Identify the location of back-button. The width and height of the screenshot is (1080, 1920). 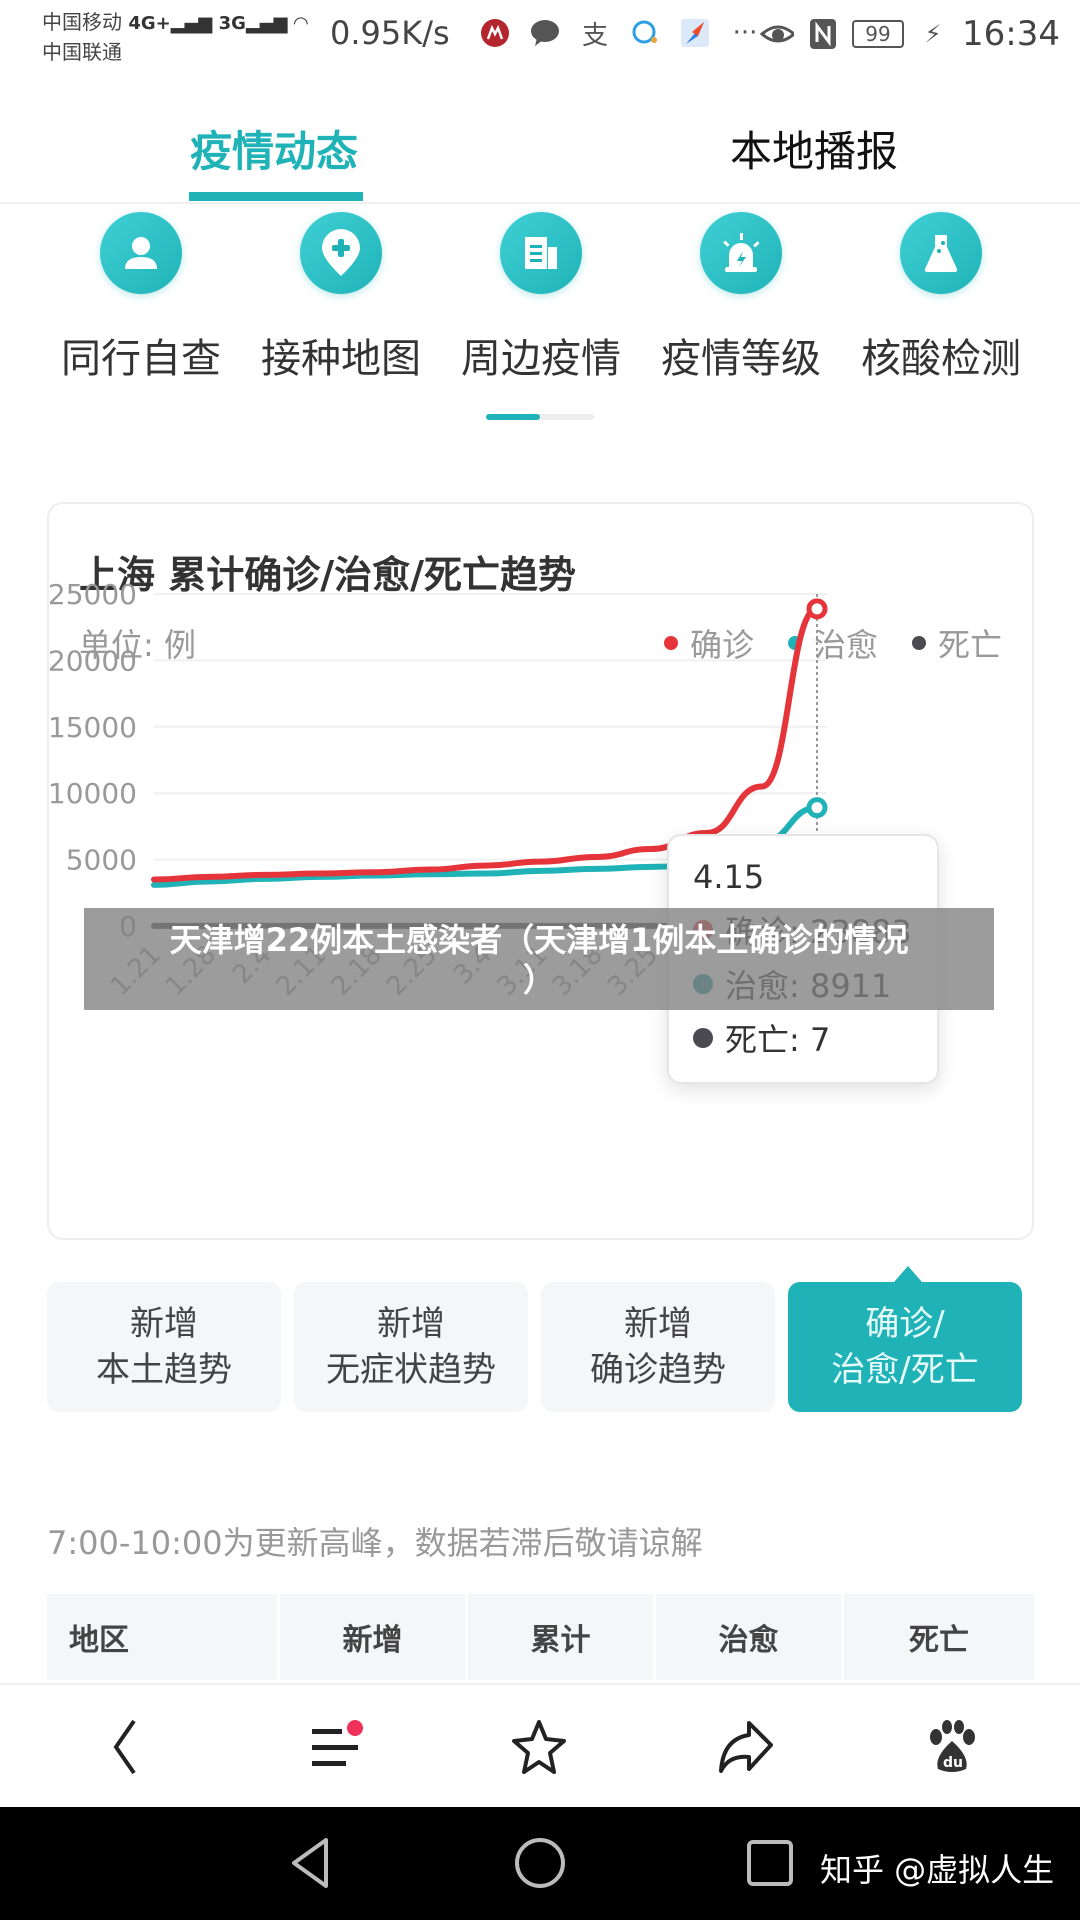
(124, 1747).